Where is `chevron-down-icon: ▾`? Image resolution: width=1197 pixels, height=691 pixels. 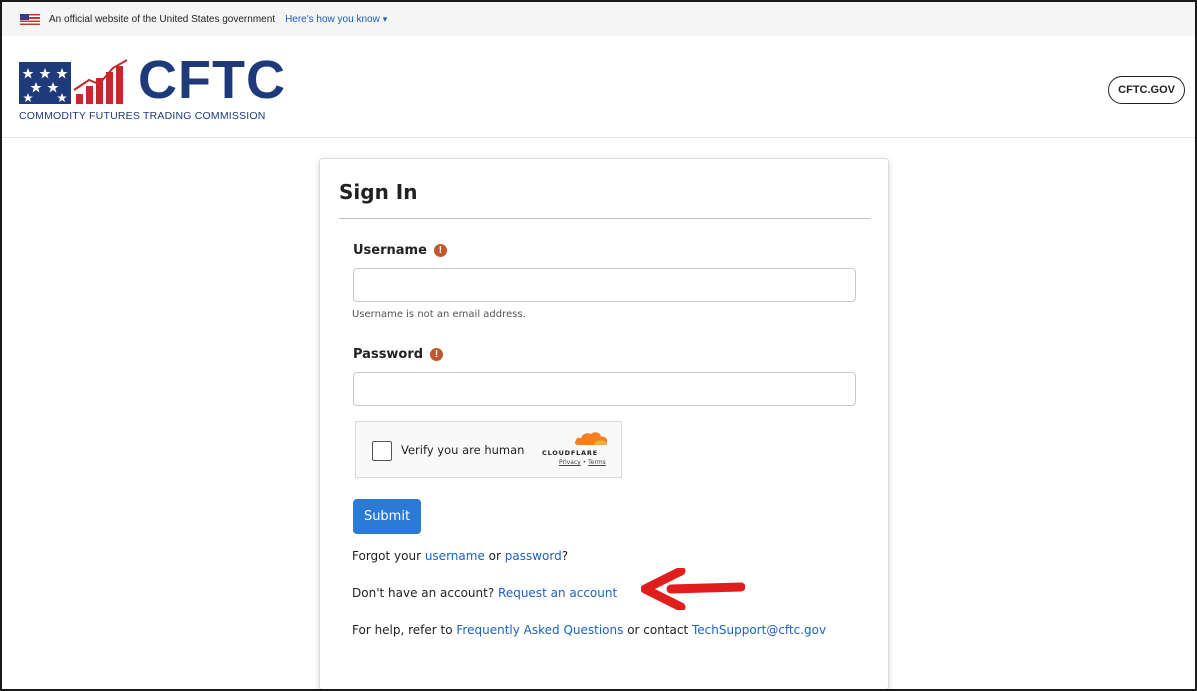 chevron-down-icon: ▾ is located at coordinates (385, 18).